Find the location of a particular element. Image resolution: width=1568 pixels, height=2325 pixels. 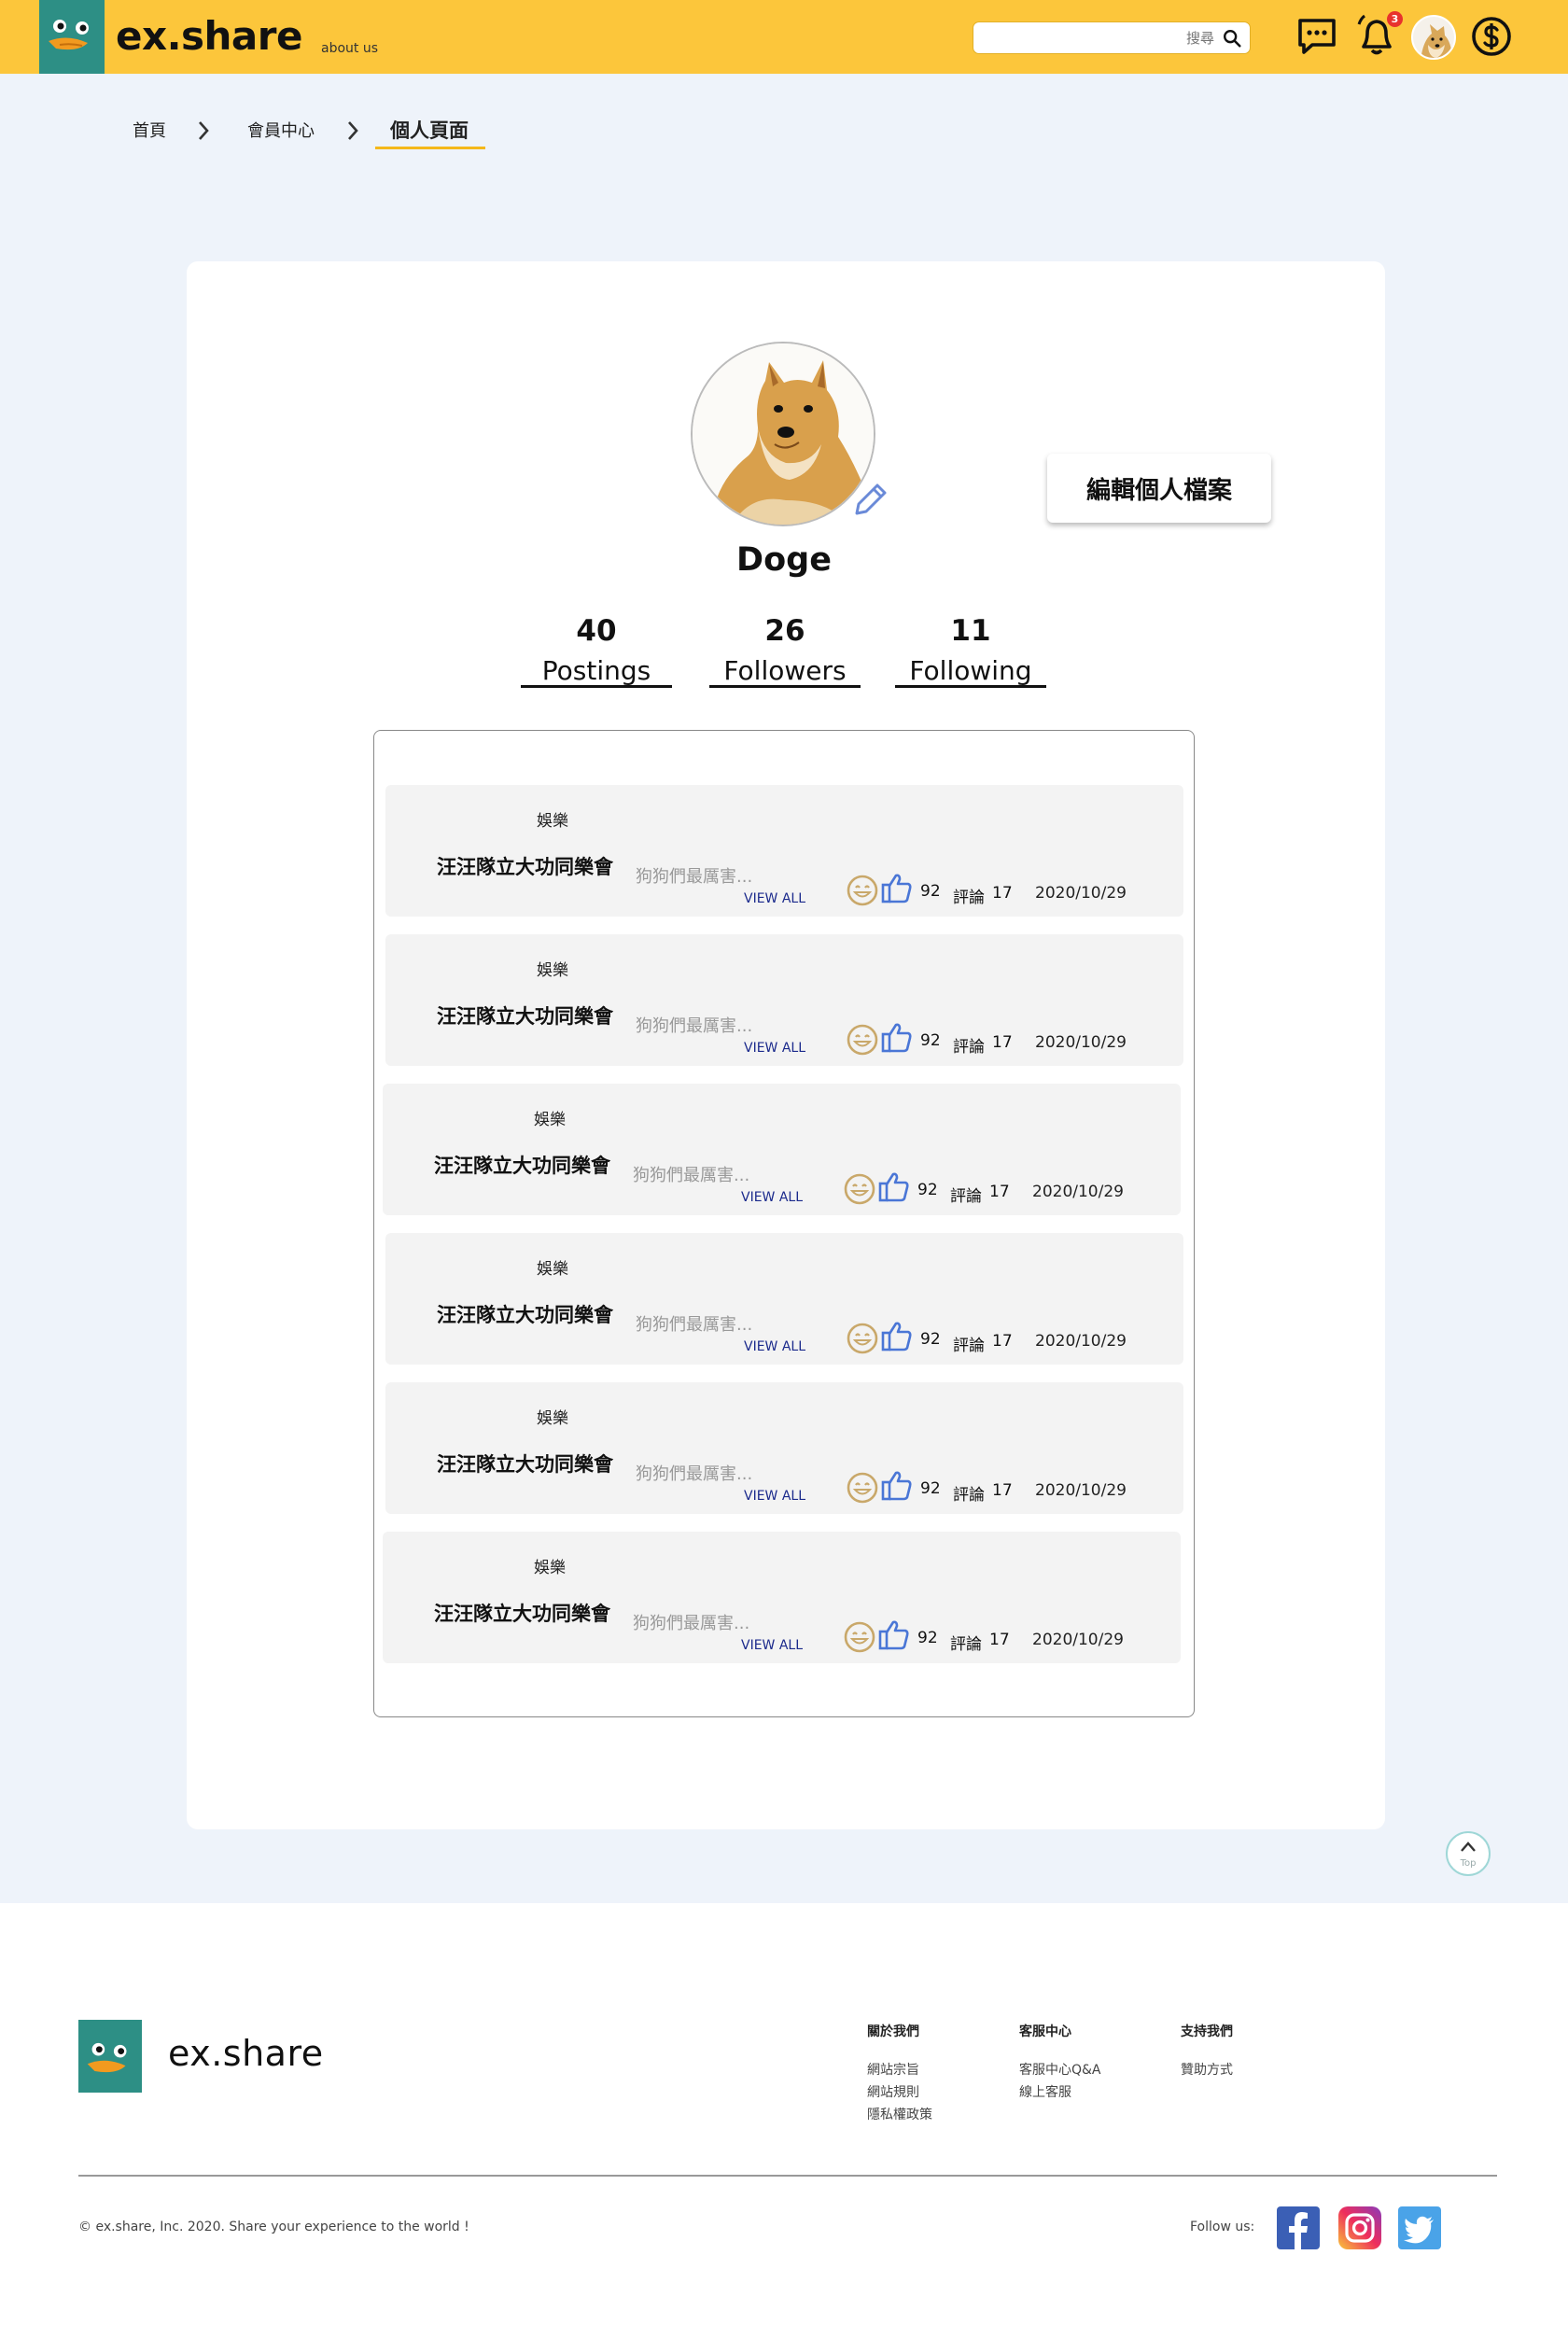

search-box is located at coordinates (1112, 37).